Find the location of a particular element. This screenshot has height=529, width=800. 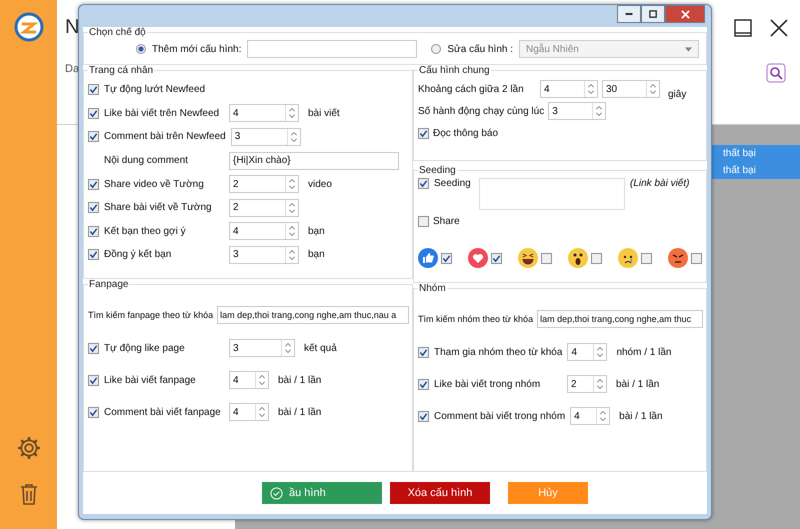

input-field: lam dep,thoi trang,cong nghe,am thuc,nau a is located at coordinates (313, 315).